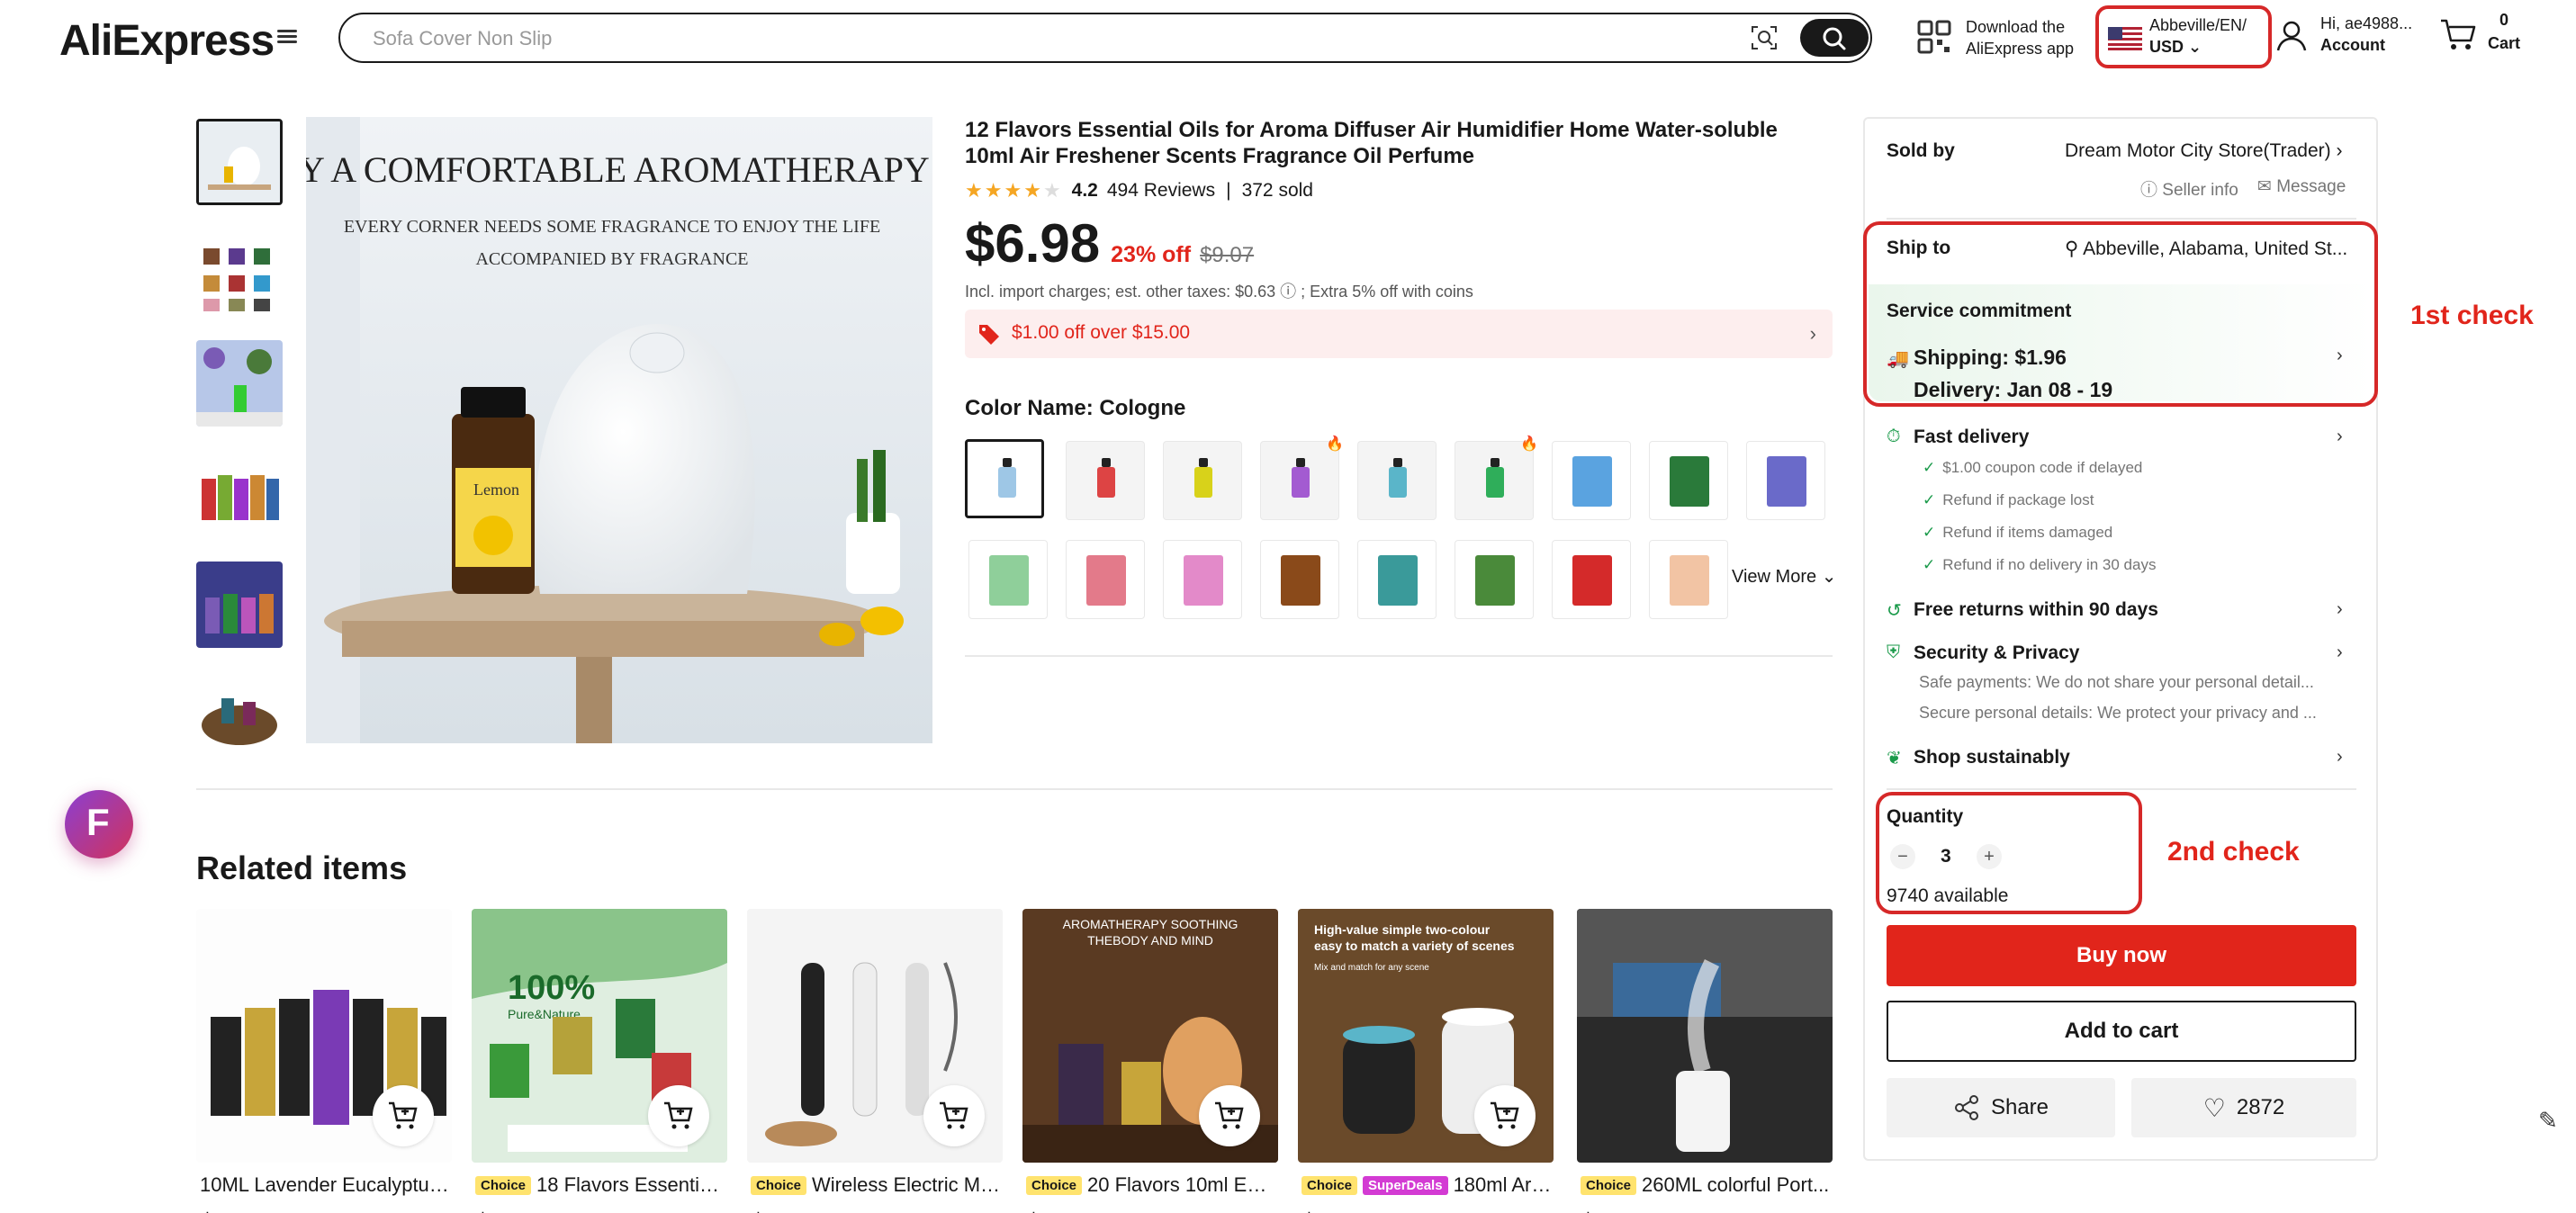 The width and height of the screenshot is (2576, 1213). I want to click on image-search-icon, so click(1764, 37).